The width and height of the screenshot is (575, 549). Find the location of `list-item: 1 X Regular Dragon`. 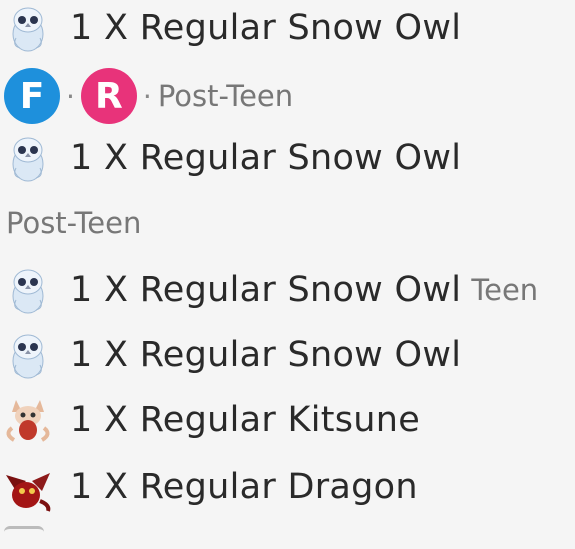

list-item: 1 X Regular Dragon is located at coordinates (287, 487).